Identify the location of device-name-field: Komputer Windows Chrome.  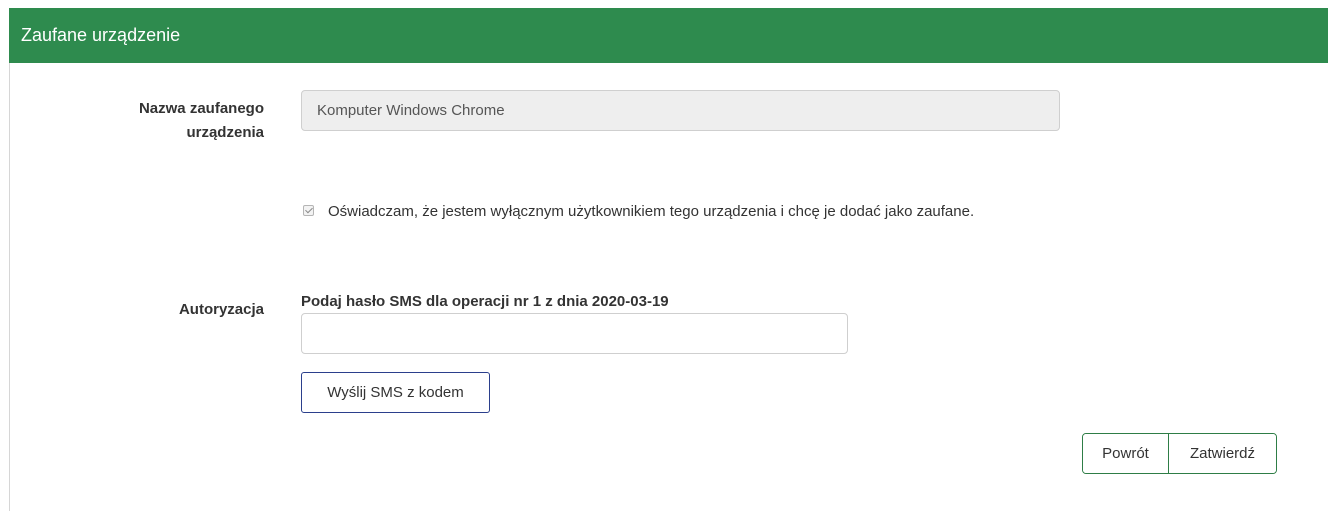
(680, 110).